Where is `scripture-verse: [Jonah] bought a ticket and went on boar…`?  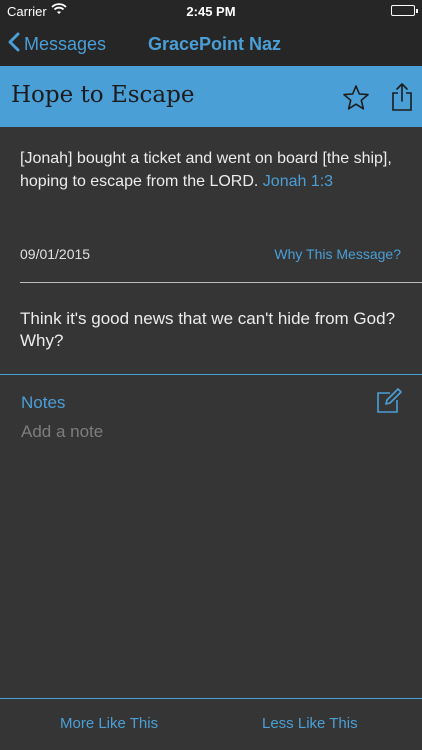 scripture-verse: [Jonah] bought a ticket and went on boar… is located at coordinates (212, 170).